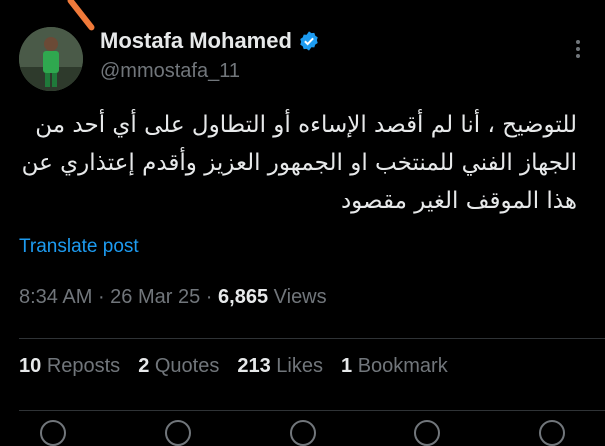 This screenshot has width=605, height=446. What do you see at coordinates (196, 41) in the screenshot?
I see `author-name-text: Mostafa Mohamed` at bounding box center [196, 41].